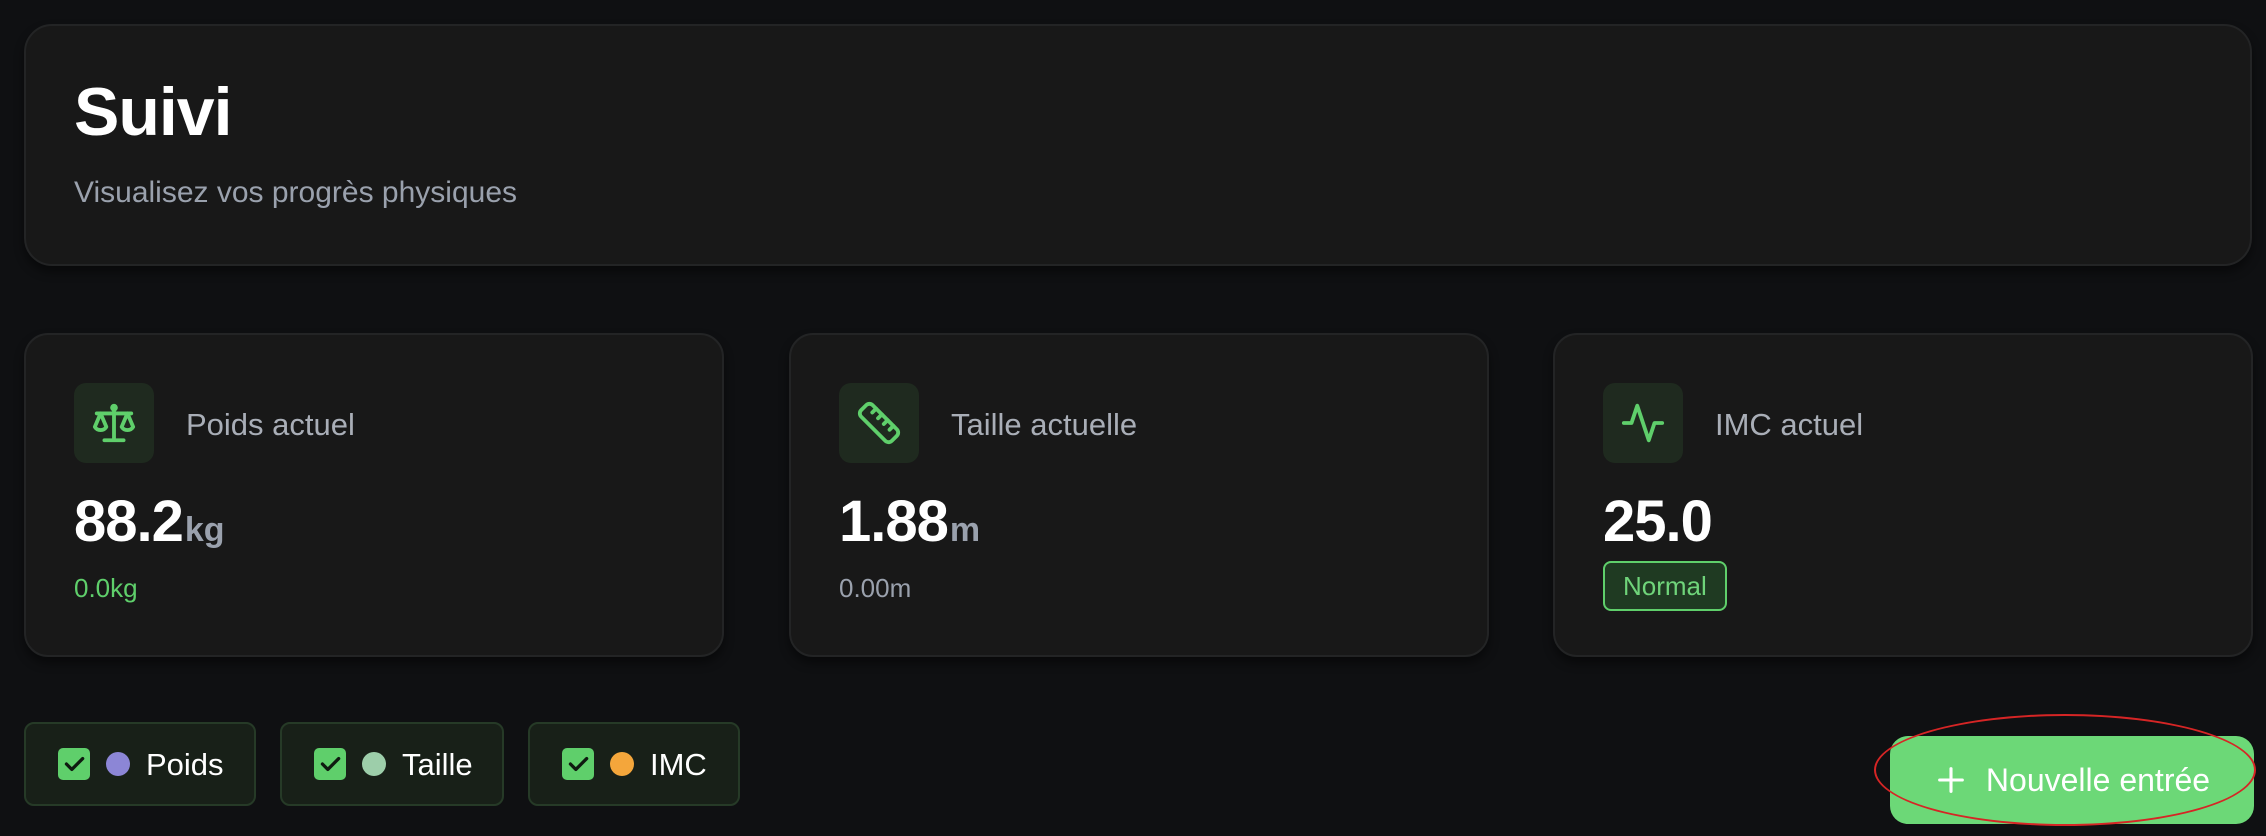 The width and height of the screenshot is (2266, 836). I want to click on filter-toggle-imc: IMC, so click(634, 764).